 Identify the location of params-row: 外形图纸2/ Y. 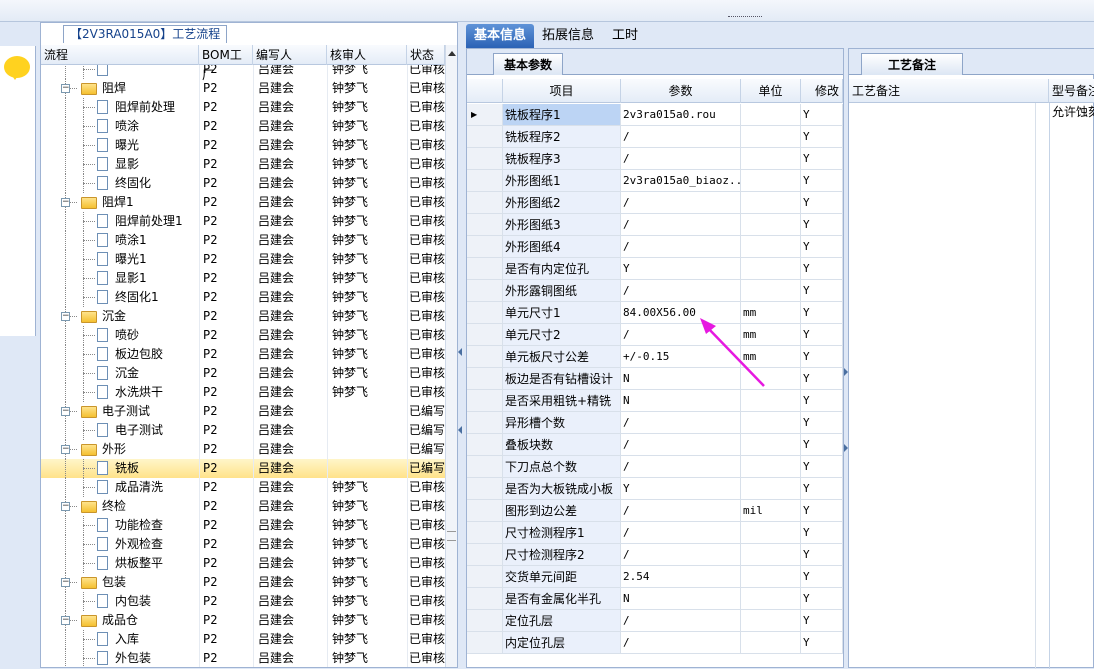
(655, 203).